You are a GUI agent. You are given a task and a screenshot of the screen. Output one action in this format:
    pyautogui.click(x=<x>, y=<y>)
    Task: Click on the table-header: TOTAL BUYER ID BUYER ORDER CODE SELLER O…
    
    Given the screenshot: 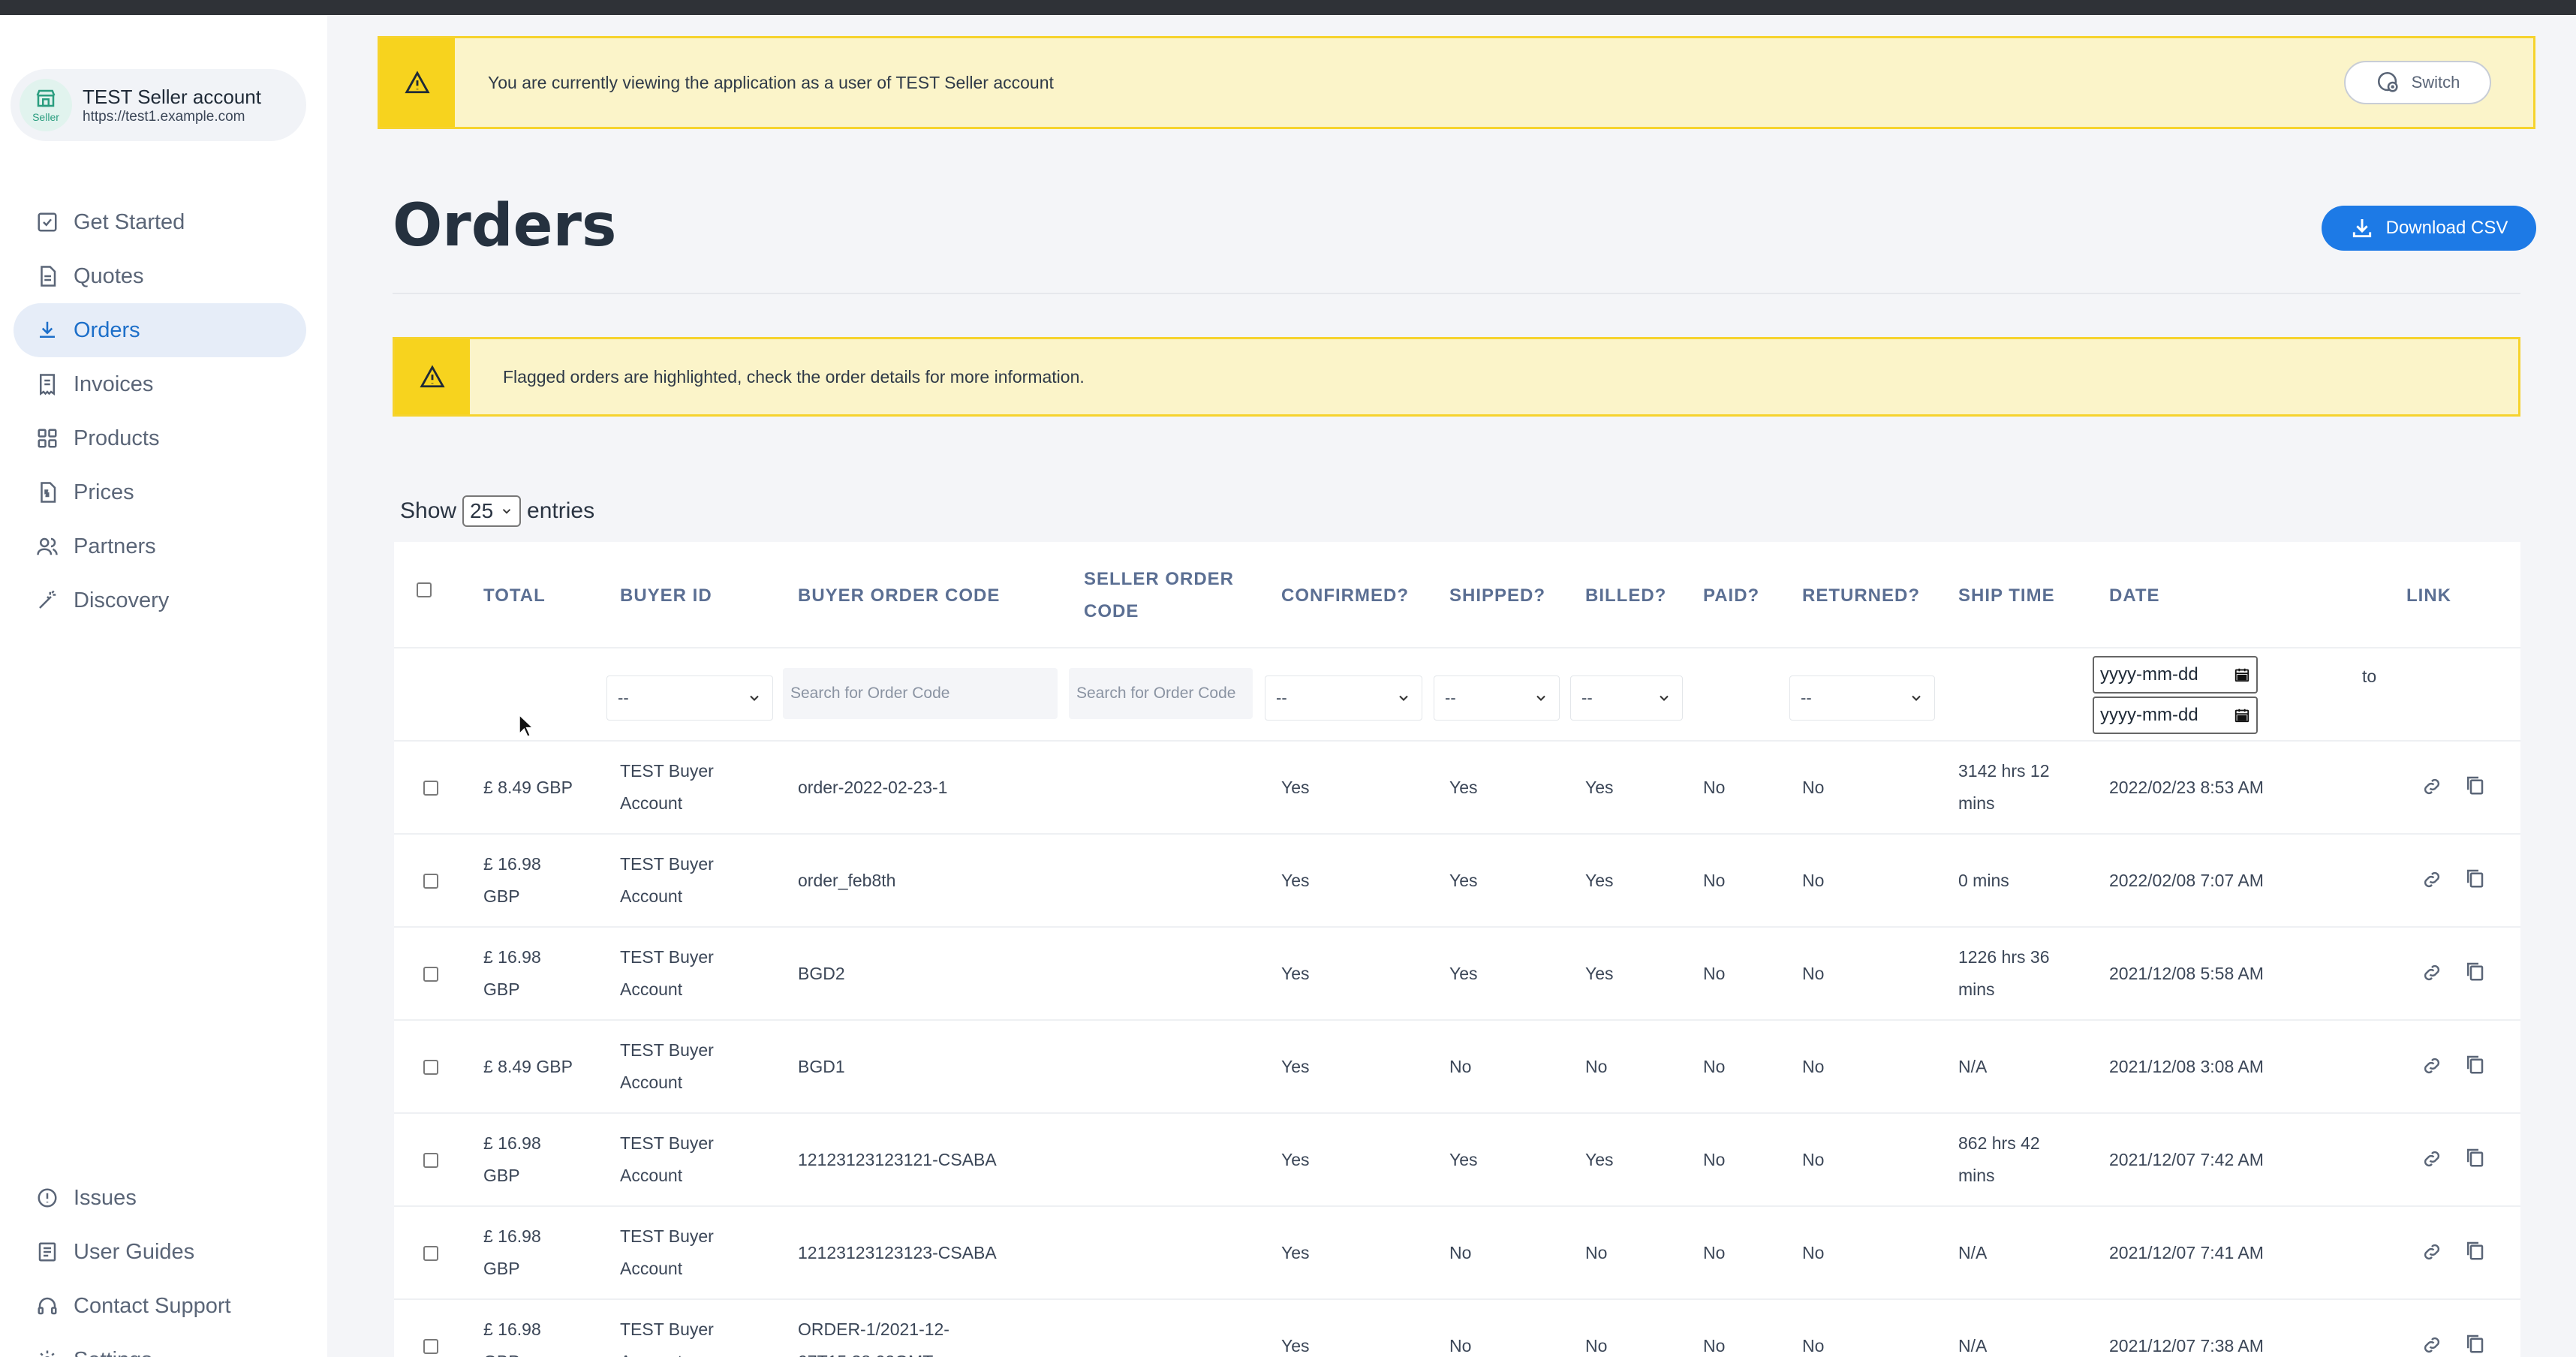 What is the action you would take?
    pyautogui.click(x=1457, y=595)
    